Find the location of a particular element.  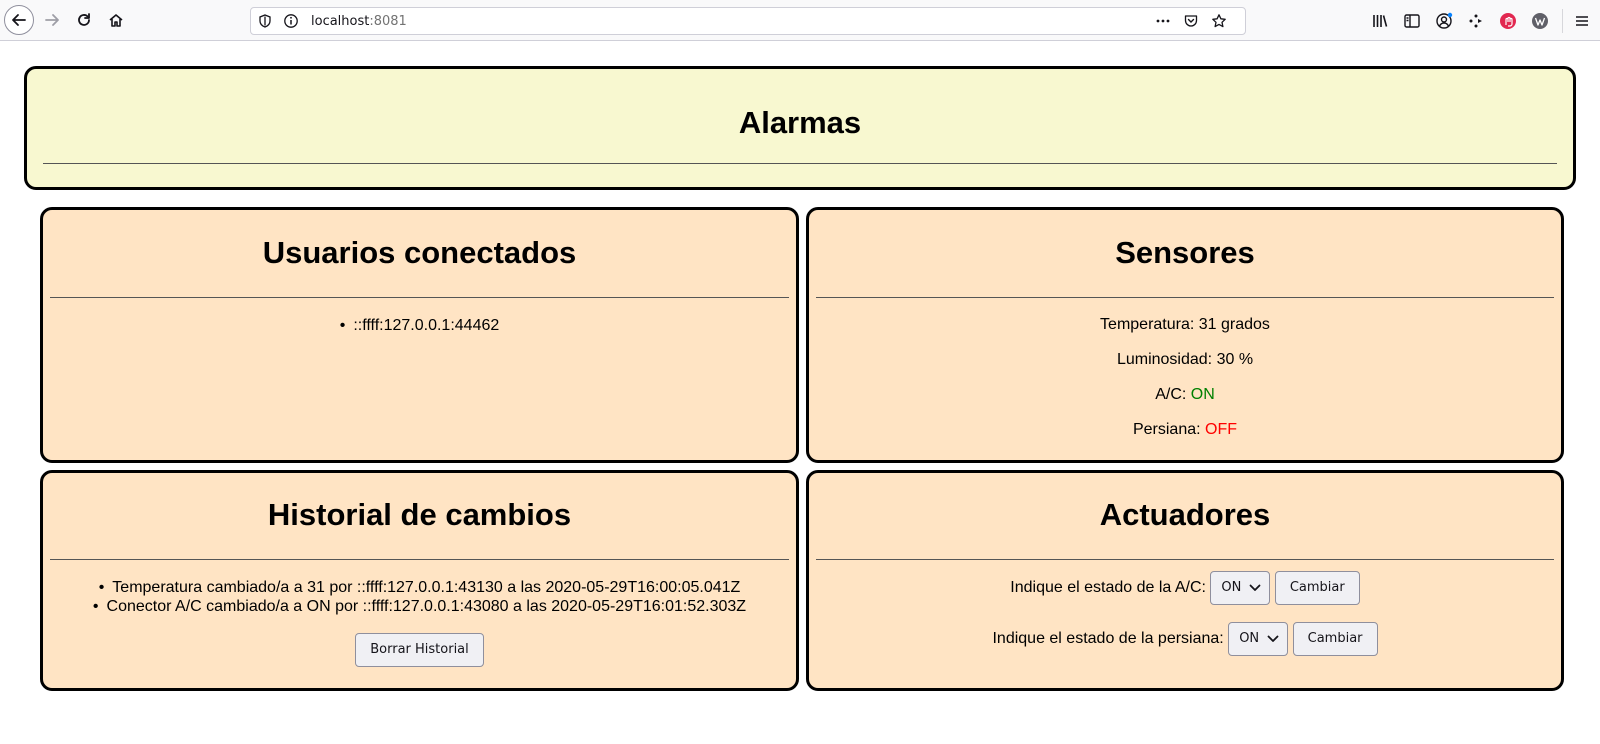

back-button is located at coordinates (19, 20).